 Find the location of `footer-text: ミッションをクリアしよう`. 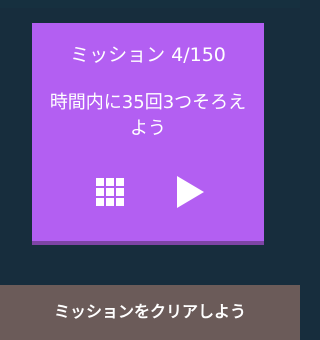

footer-text: ミッションをクリアしよう is located at coordinates (149, 311).